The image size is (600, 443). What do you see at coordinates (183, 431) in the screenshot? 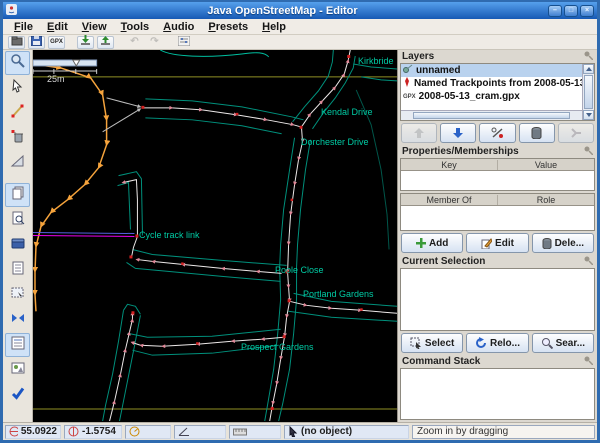
I see `angle-icon` at bounding box center [183, 431].